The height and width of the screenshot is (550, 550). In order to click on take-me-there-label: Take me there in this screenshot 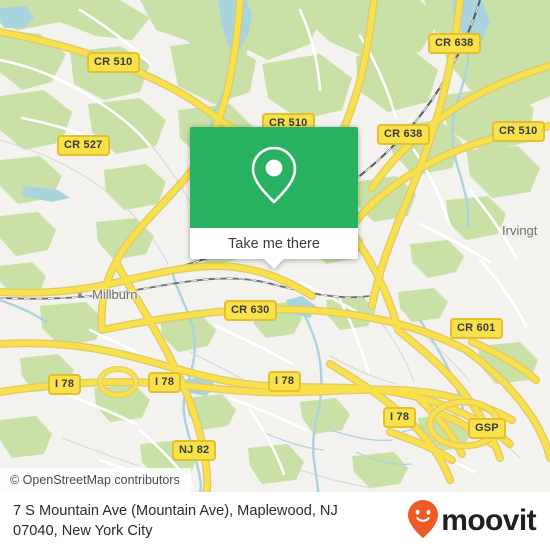, I will do `click(274, 243)`.